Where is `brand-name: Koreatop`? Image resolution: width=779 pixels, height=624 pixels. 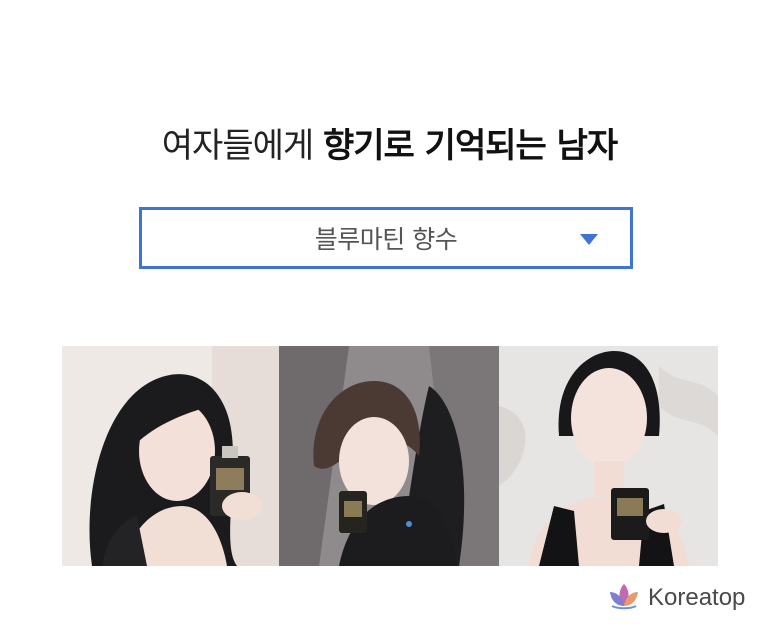
brand-name: Koreatop is located at coordinates (697, 597).